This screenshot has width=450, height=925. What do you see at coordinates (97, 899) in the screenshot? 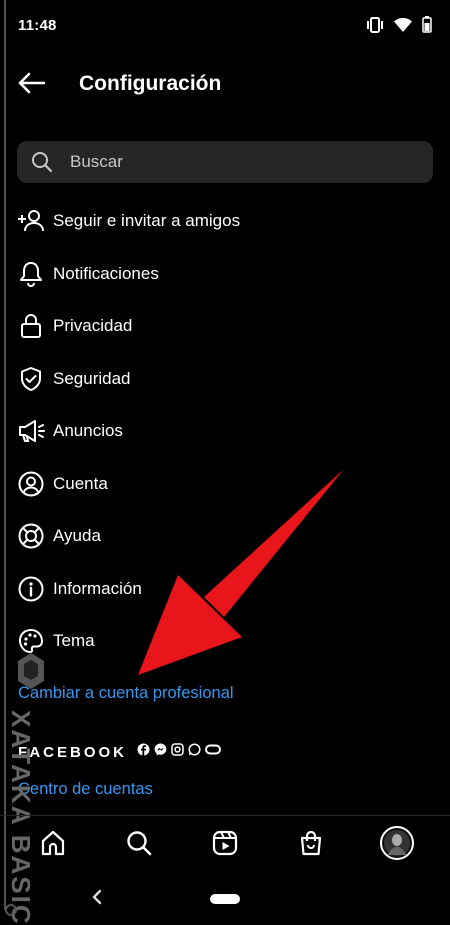
I see `nav-back-icon` at bounding box center [97, 899].